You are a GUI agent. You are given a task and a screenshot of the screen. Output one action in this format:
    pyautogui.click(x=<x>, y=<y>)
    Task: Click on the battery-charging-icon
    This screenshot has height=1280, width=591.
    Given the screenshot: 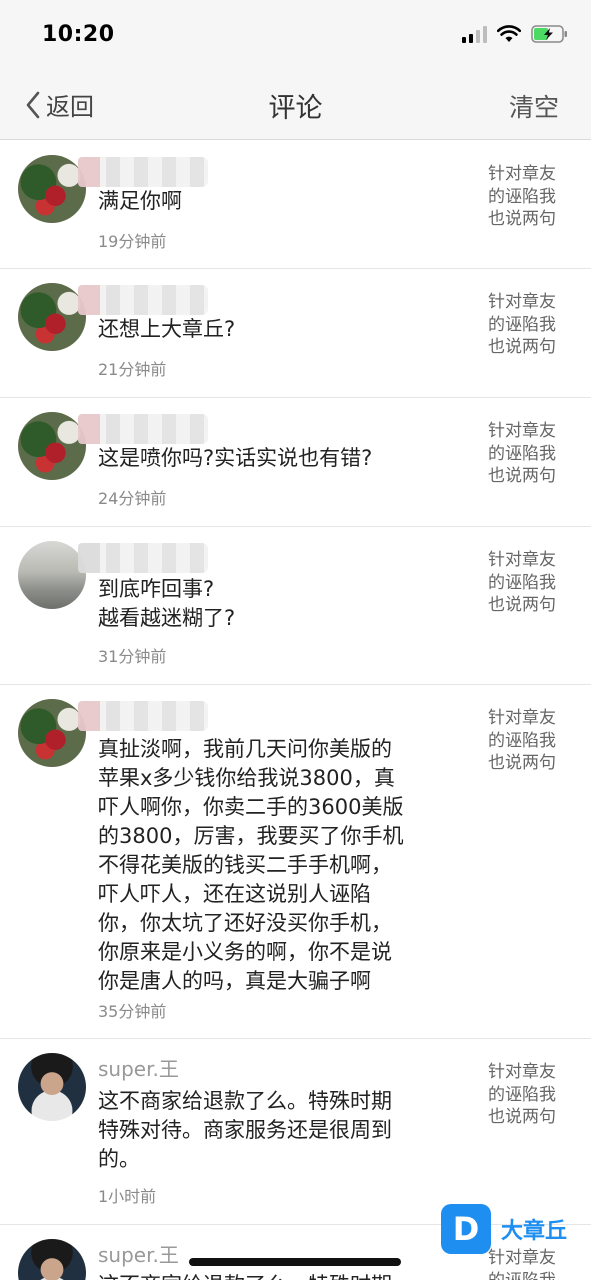 What is the action you would take?
    pyautogui.click(x=549, y=34)
    